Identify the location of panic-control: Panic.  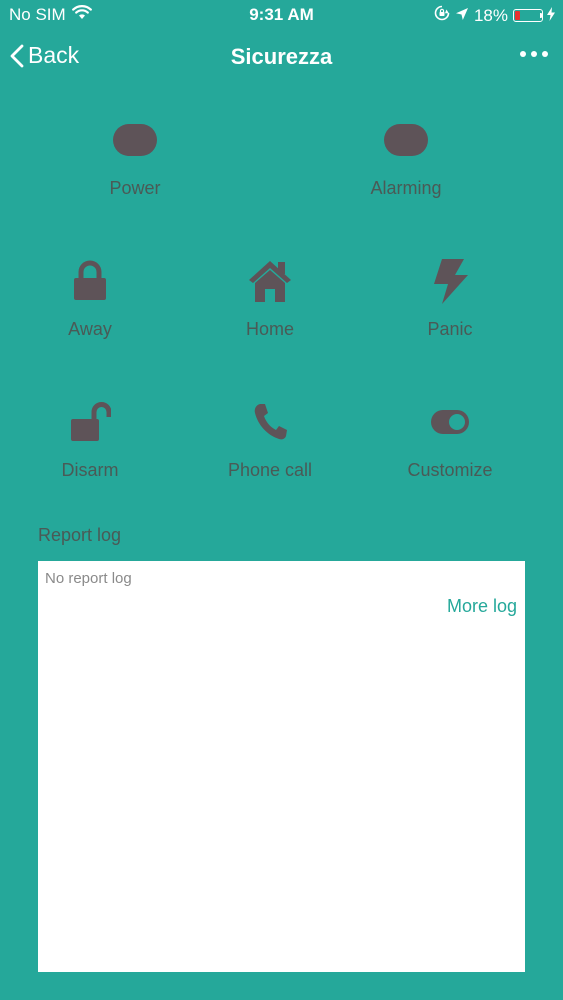
(450, 296).